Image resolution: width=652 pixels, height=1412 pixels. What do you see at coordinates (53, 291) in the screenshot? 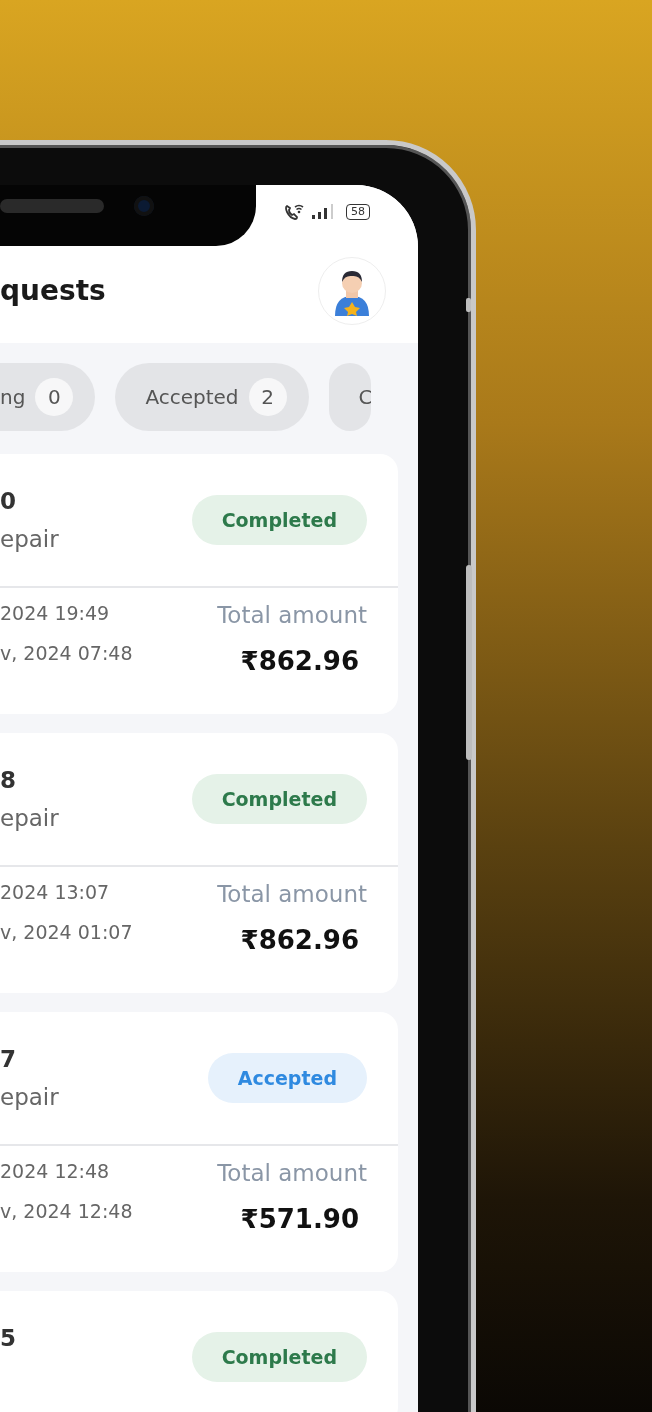
I see `page-title: quests` at bounding box center [53, 291].